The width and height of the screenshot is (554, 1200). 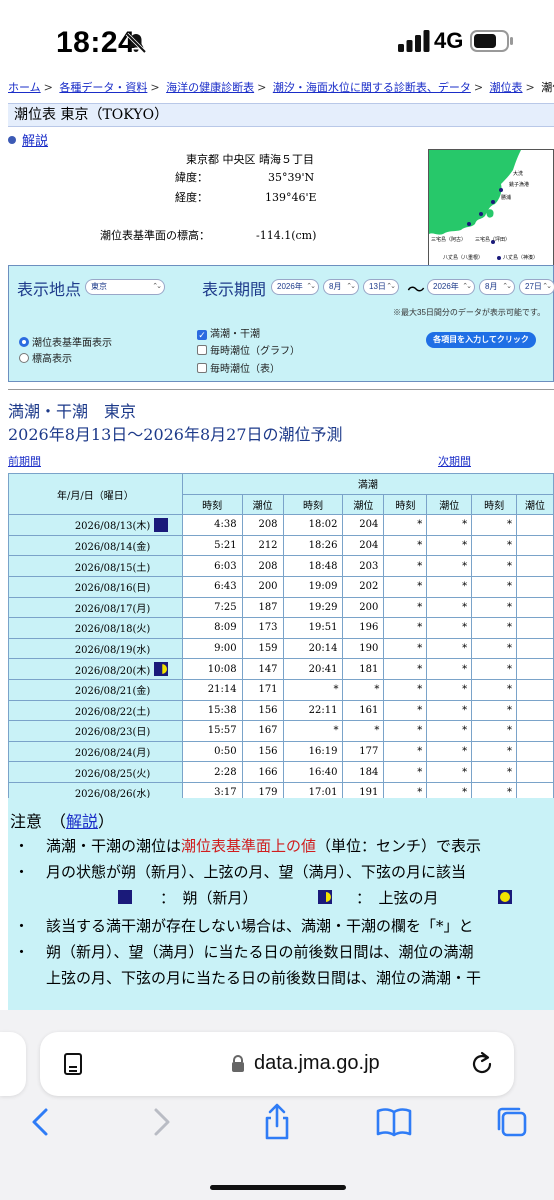 I want to click on table-row: 2026/08/17(月) 7:25 187 19:29 200 * * *, so click(x=281, y=607).